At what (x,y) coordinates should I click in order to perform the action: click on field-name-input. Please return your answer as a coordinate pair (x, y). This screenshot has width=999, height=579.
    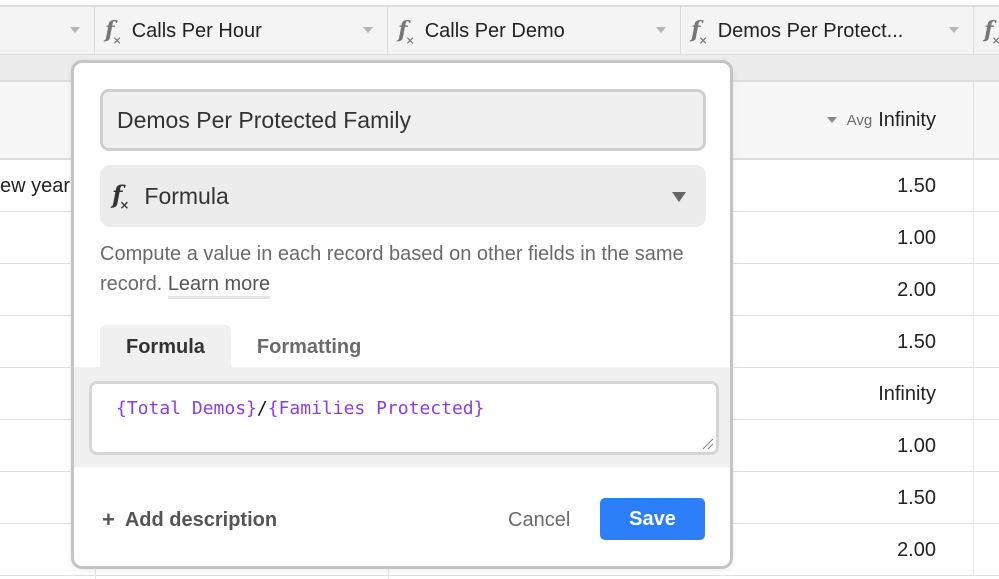
    Looking at the image, I should click on (403, 120).